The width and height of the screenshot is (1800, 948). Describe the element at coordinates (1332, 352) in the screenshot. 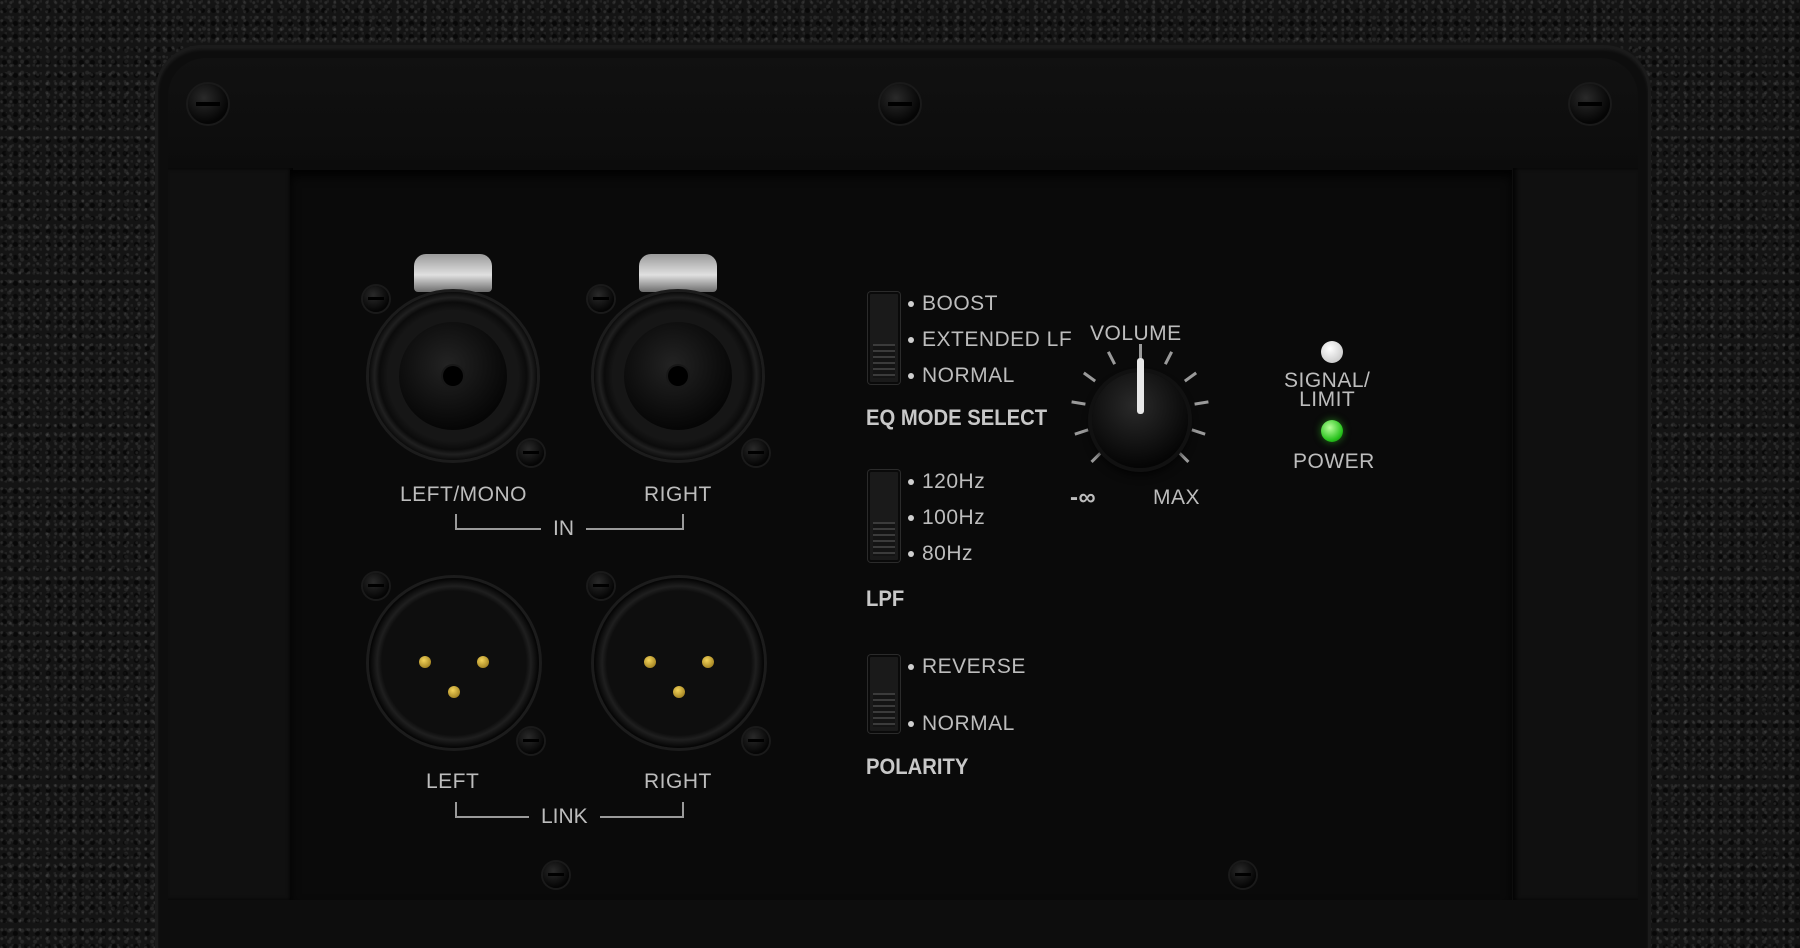

I see `signal-limit-led` at that location.